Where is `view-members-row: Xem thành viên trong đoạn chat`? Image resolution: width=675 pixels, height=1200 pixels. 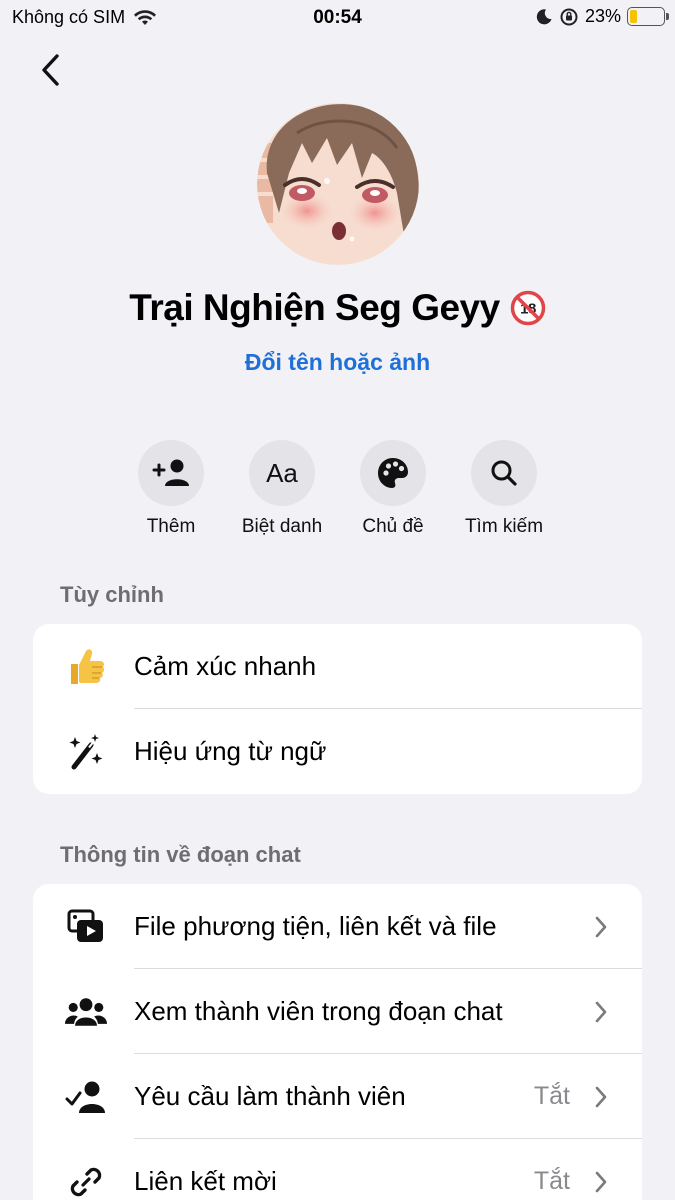
view-members-row: Xem thành viên trong đoạn chat is located at coordinates (337, 1011).